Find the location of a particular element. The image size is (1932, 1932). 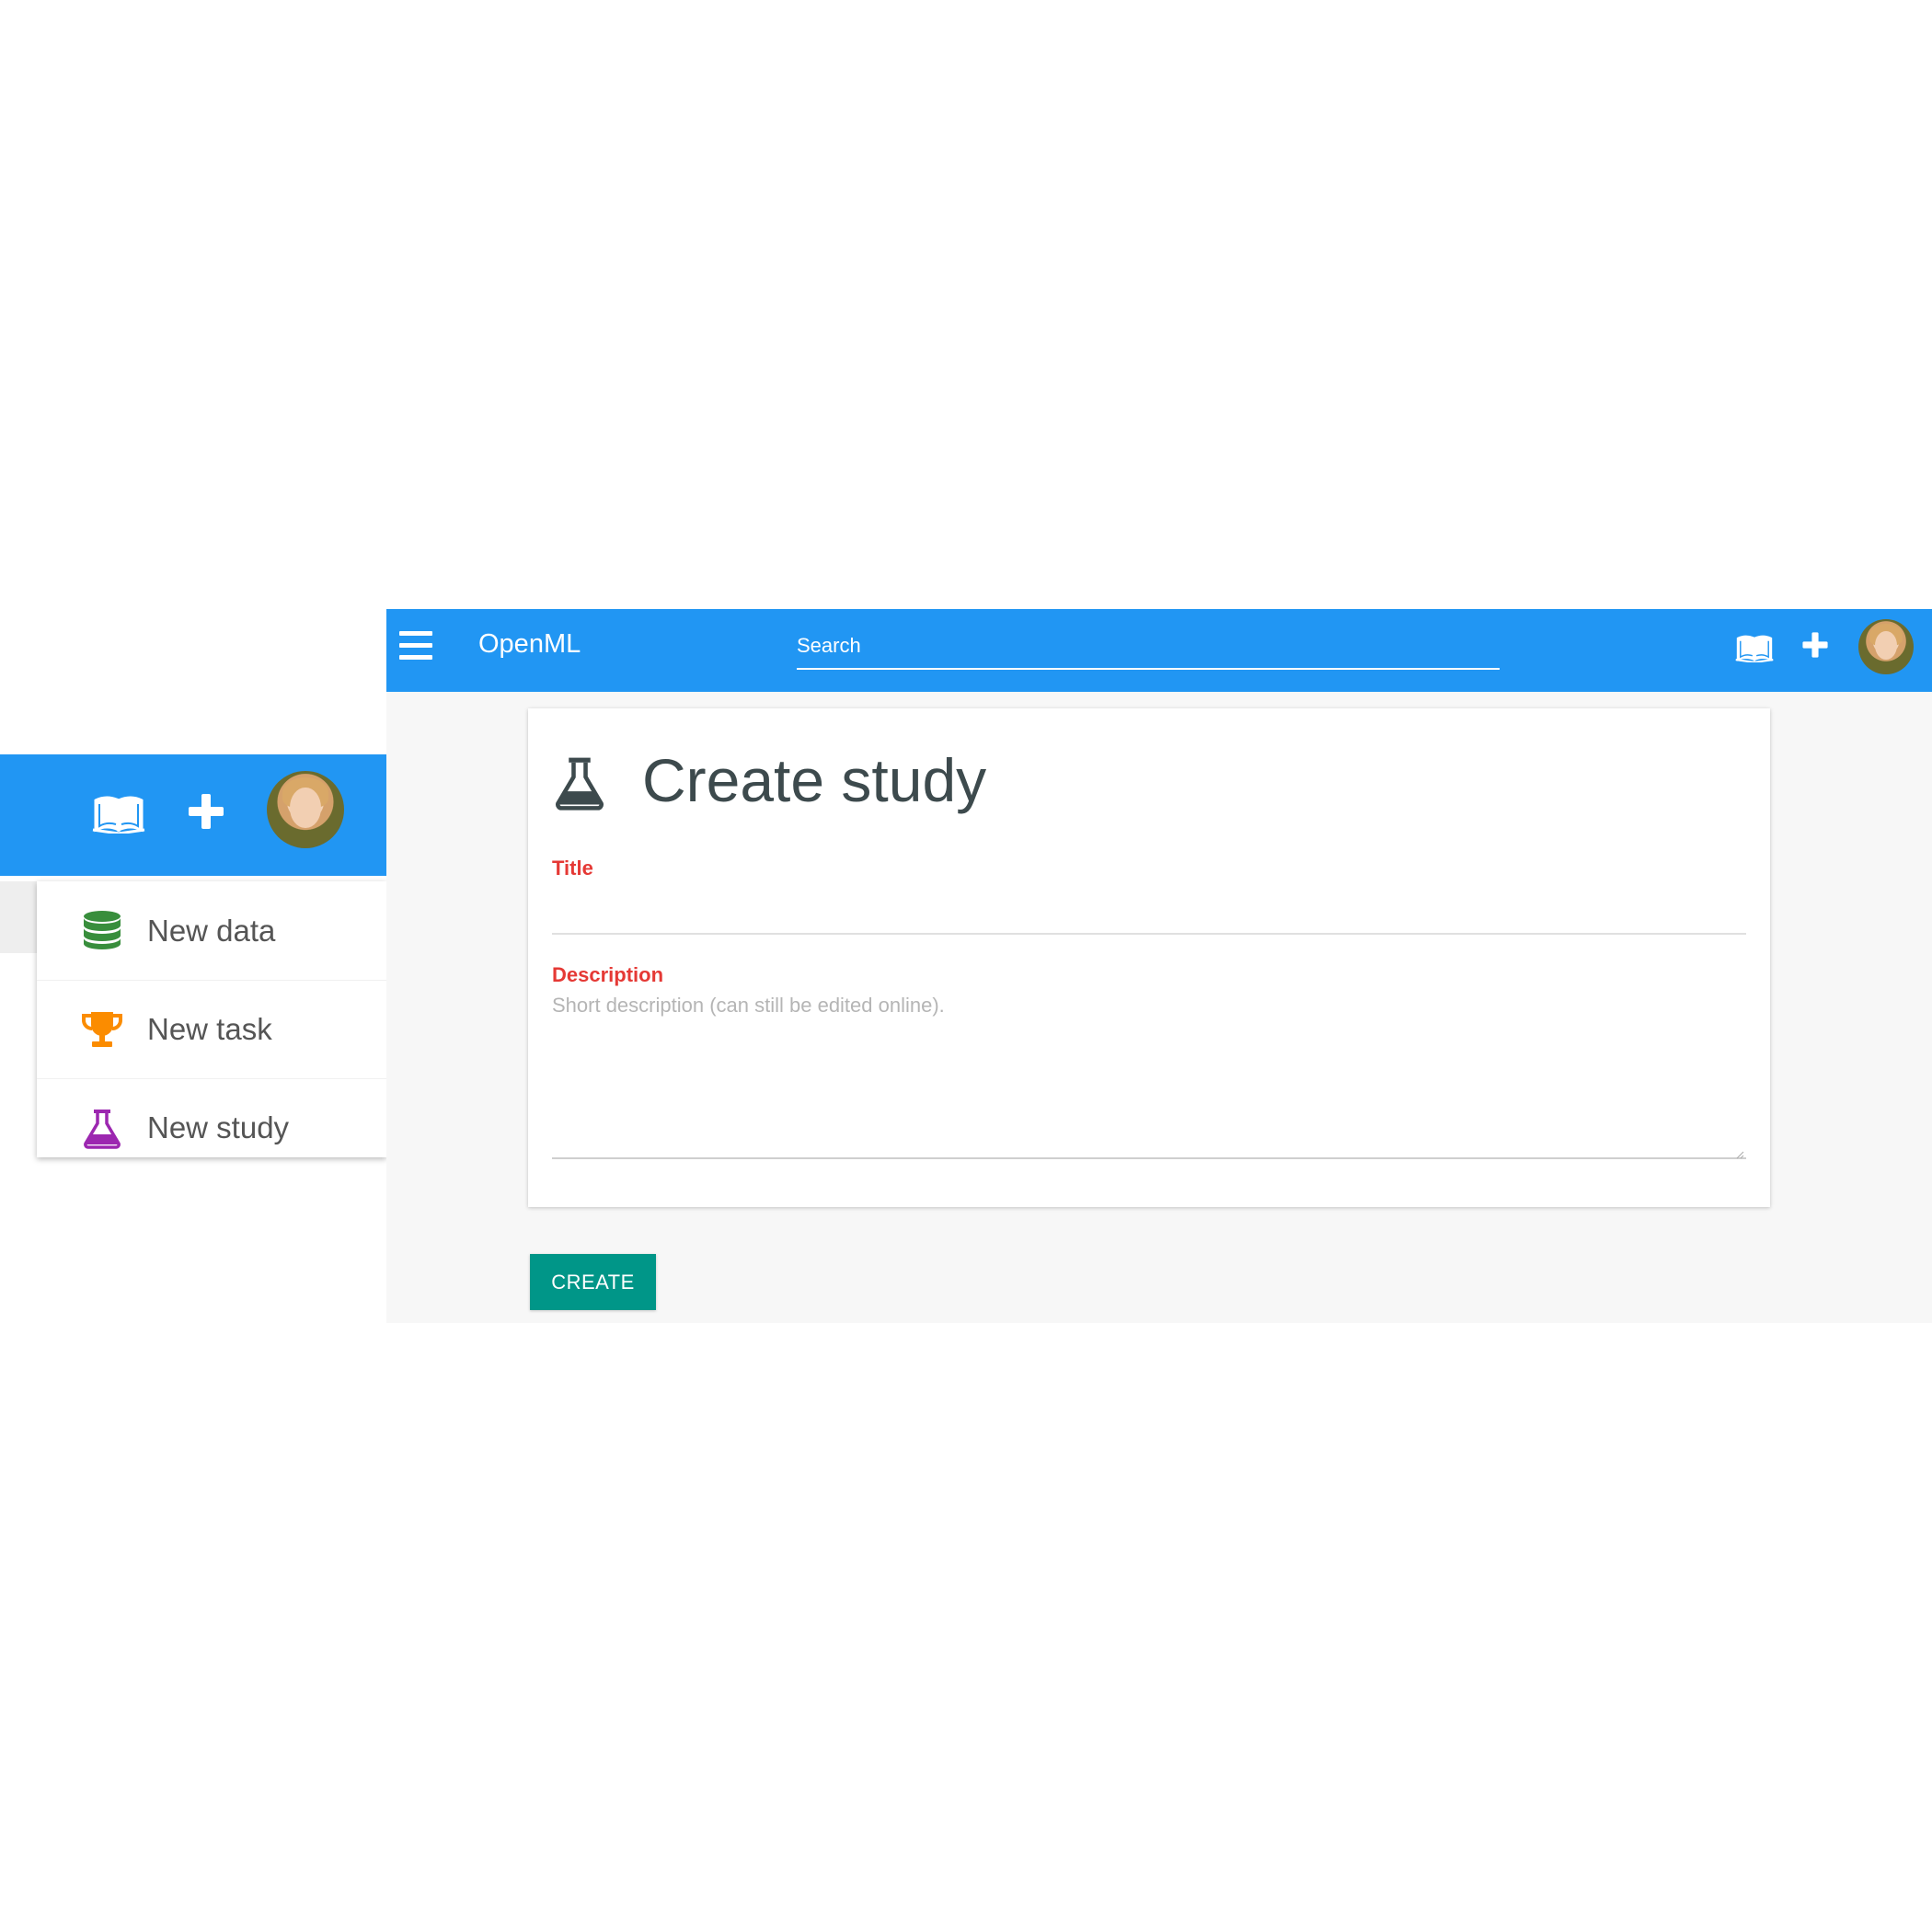

resize-handle-icon is located at coordinates (1739, 1154).